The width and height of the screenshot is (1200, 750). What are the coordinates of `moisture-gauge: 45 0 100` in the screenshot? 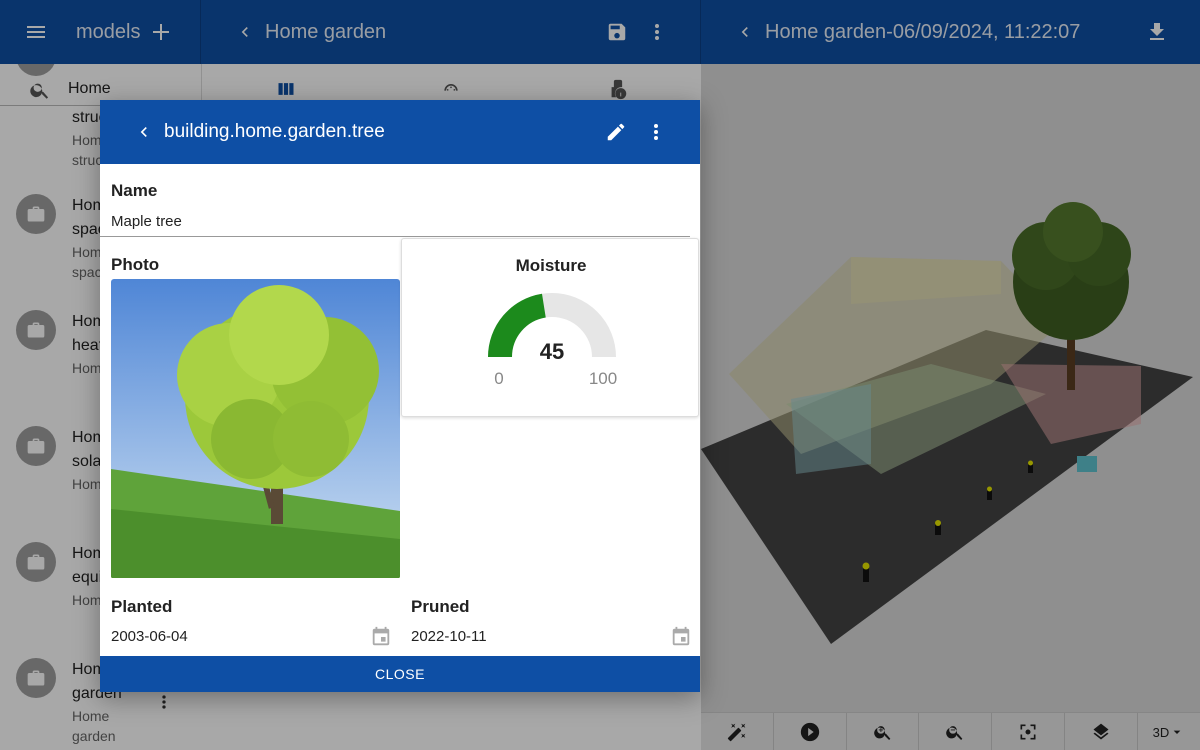 It's located at (552, 340).